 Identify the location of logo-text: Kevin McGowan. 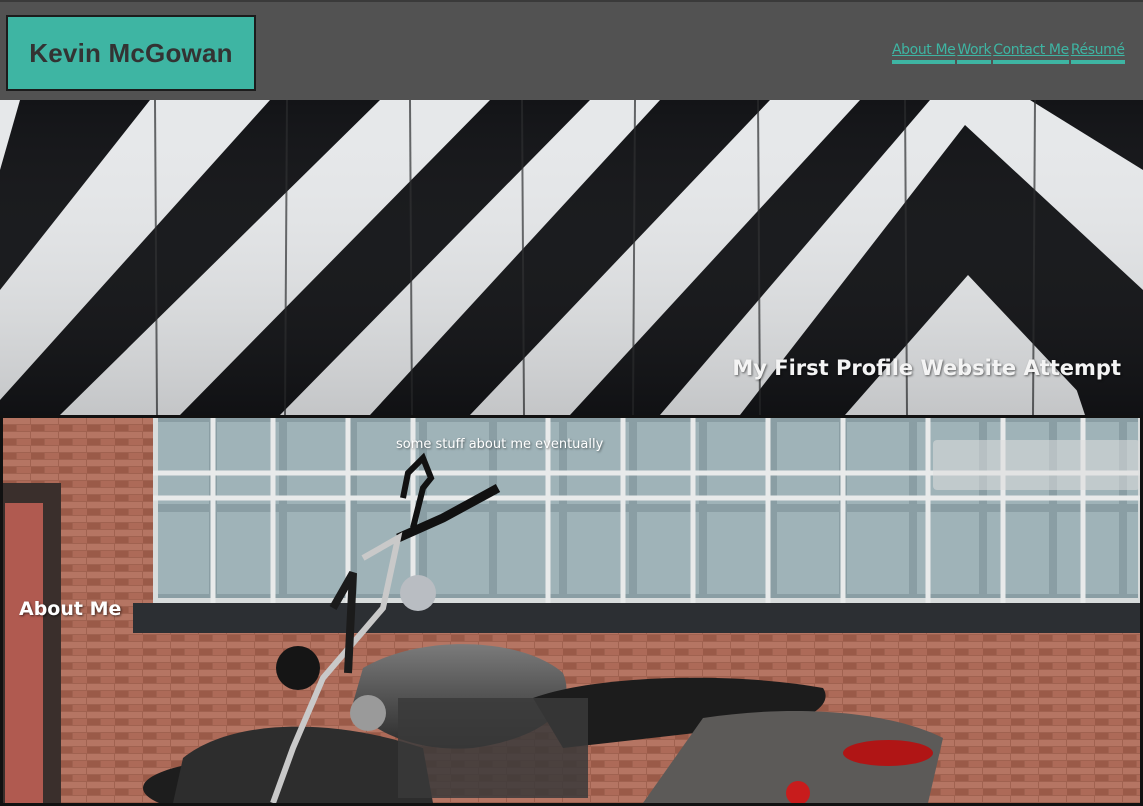
(131, 52).